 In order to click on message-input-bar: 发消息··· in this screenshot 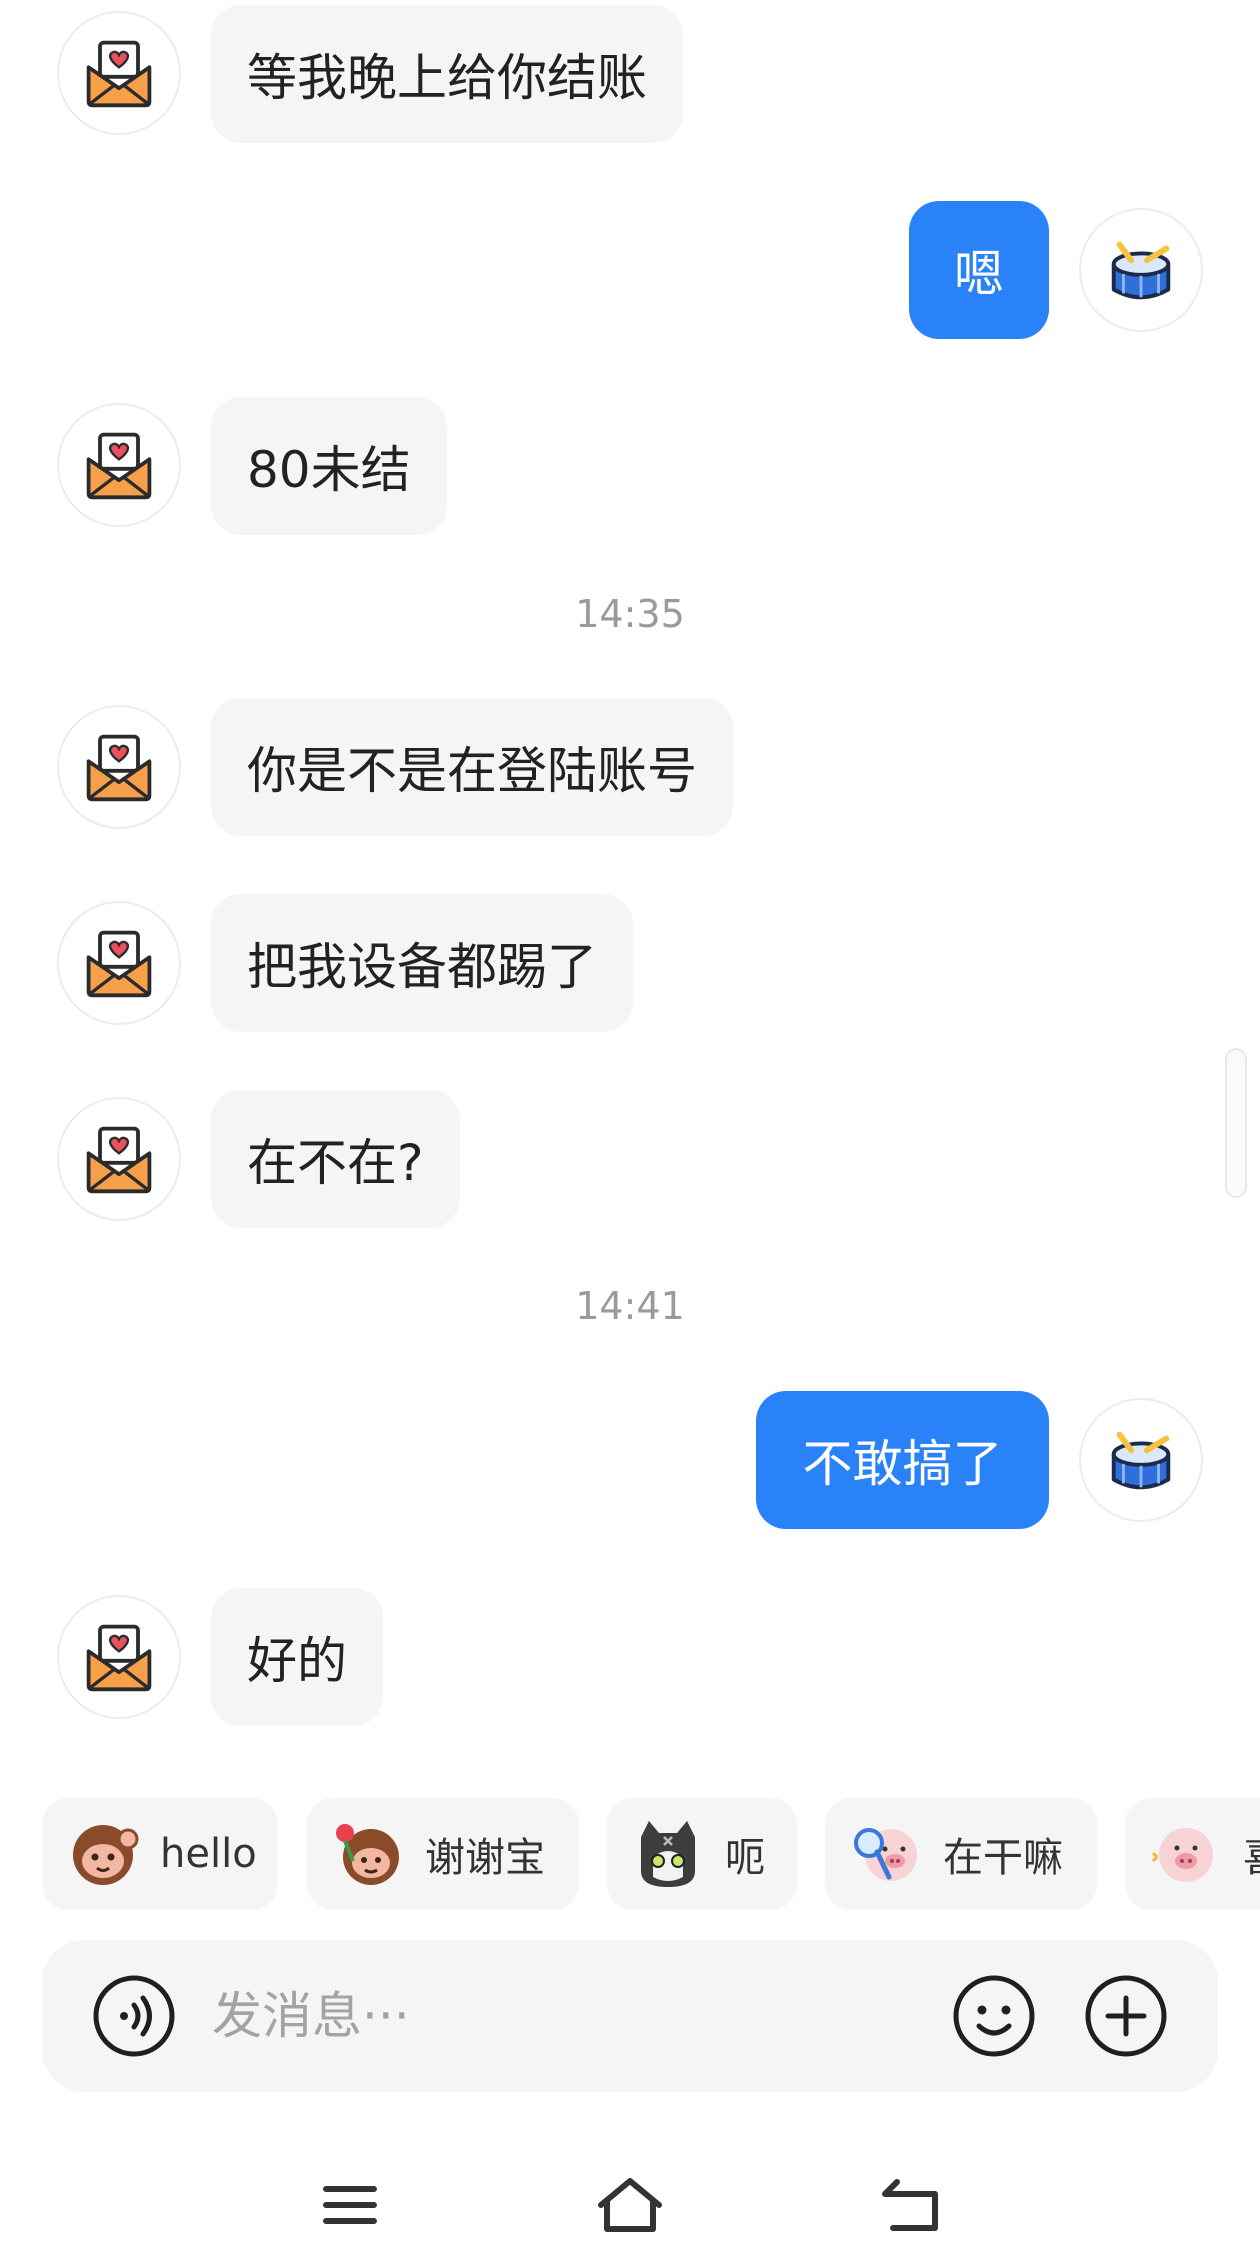, I will do `click(630, 2016)`.